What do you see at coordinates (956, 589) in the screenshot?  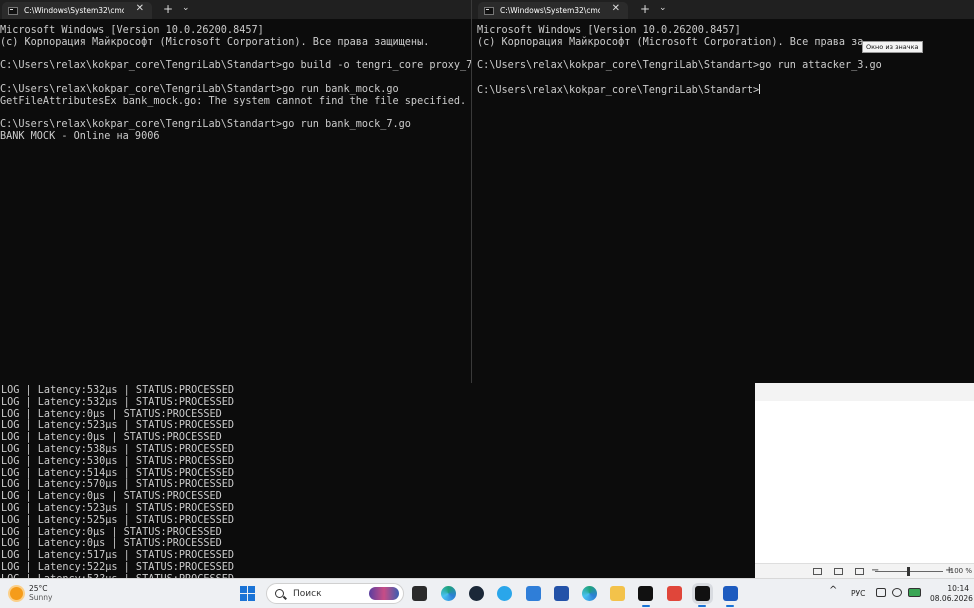 I see `clock-time: 10:14` at bounding box center [956, 589].